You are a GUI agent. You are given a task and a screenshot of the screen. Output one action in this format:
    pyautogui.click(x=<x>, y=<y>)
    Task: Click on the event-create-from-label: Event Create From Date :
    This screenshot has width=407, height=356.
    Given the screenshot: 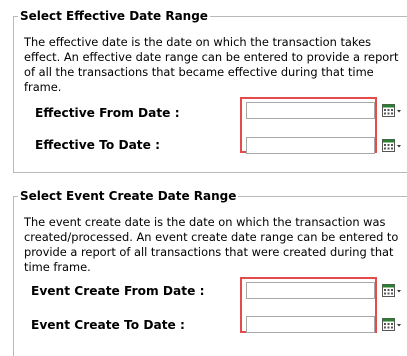 What is the action you would take?
    pyautogui.click(x=118, y=291)
    